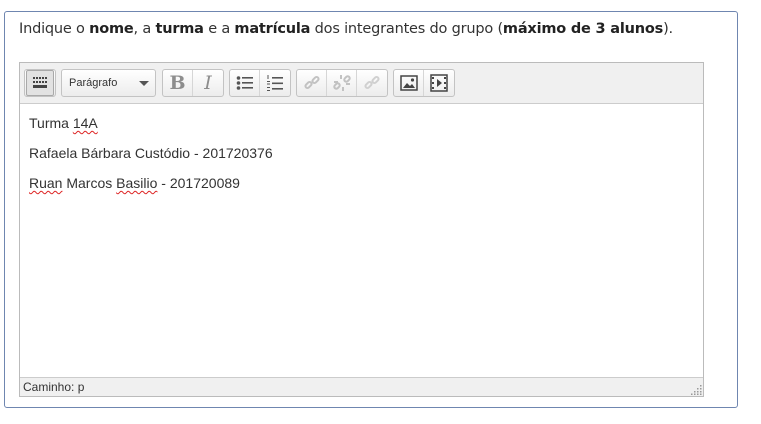 The height and width of the screenshot is (424, 761). I want to click on content-text: Turma, so click(51, 123).